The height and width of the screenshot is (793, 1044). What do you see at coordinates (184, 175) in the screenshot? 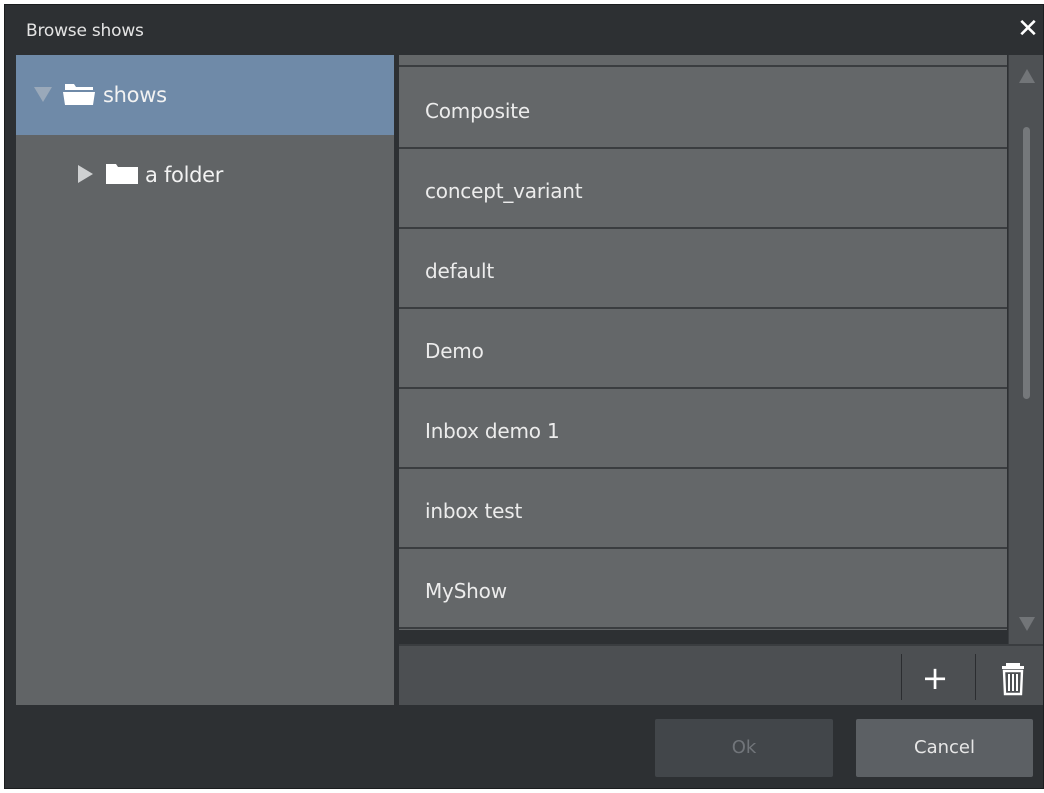
I see `tree-item-label: a folder` at bounding box center [184, 175].